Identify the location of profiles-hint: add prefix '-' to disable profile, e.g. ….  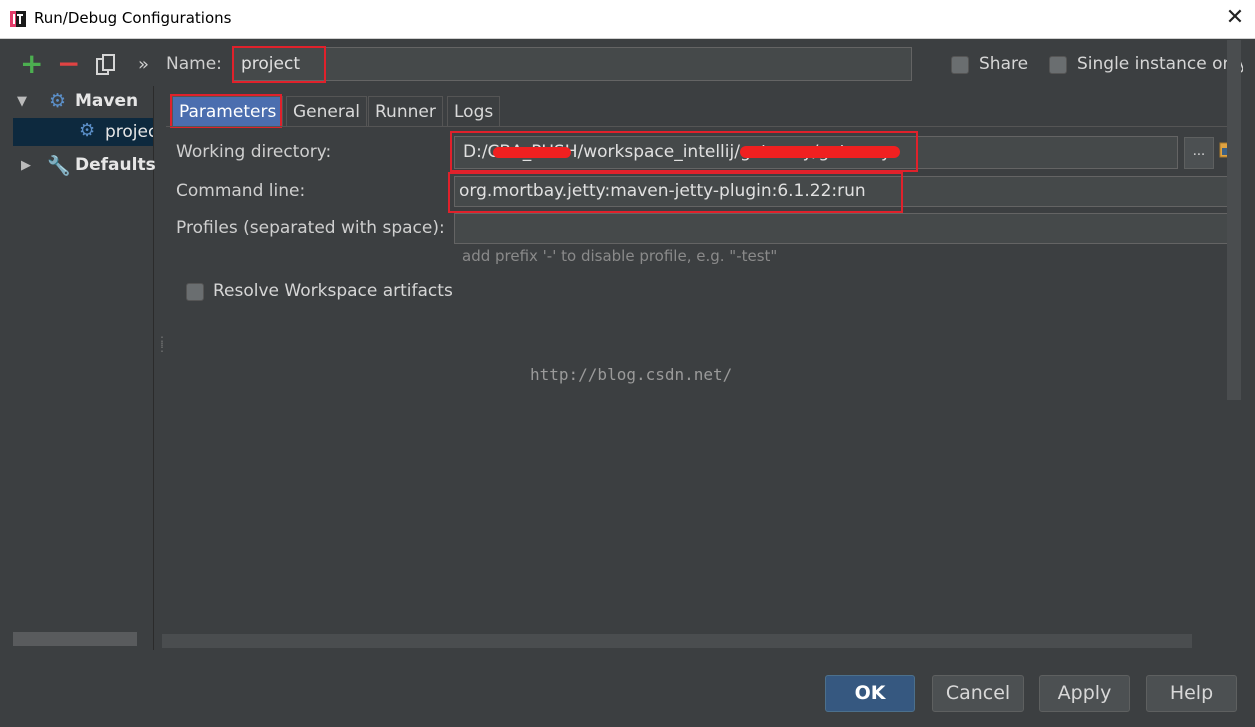
(620, 256).